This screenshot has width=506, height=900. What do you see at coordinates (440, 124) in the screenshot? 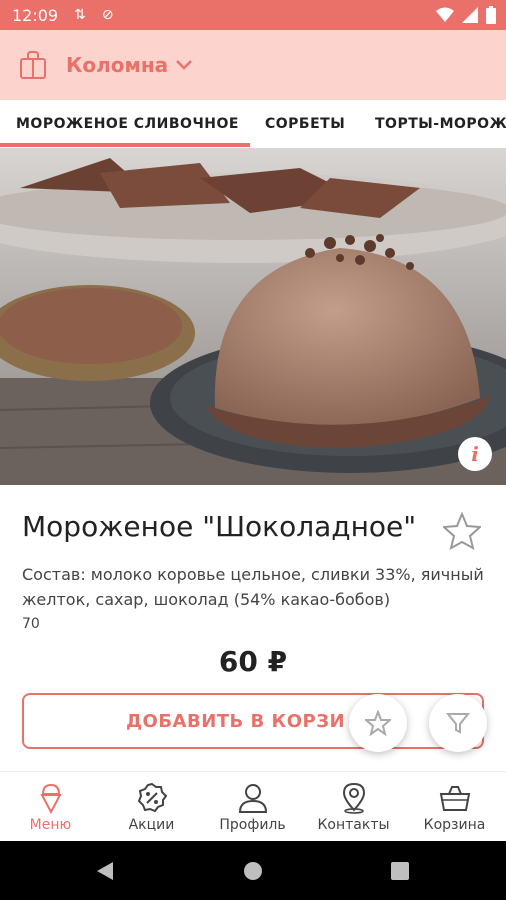
I see `tab-ice-cream-cakes: ТОРТЫ-МОРОЖЕ` at bounding box center [440, 124].